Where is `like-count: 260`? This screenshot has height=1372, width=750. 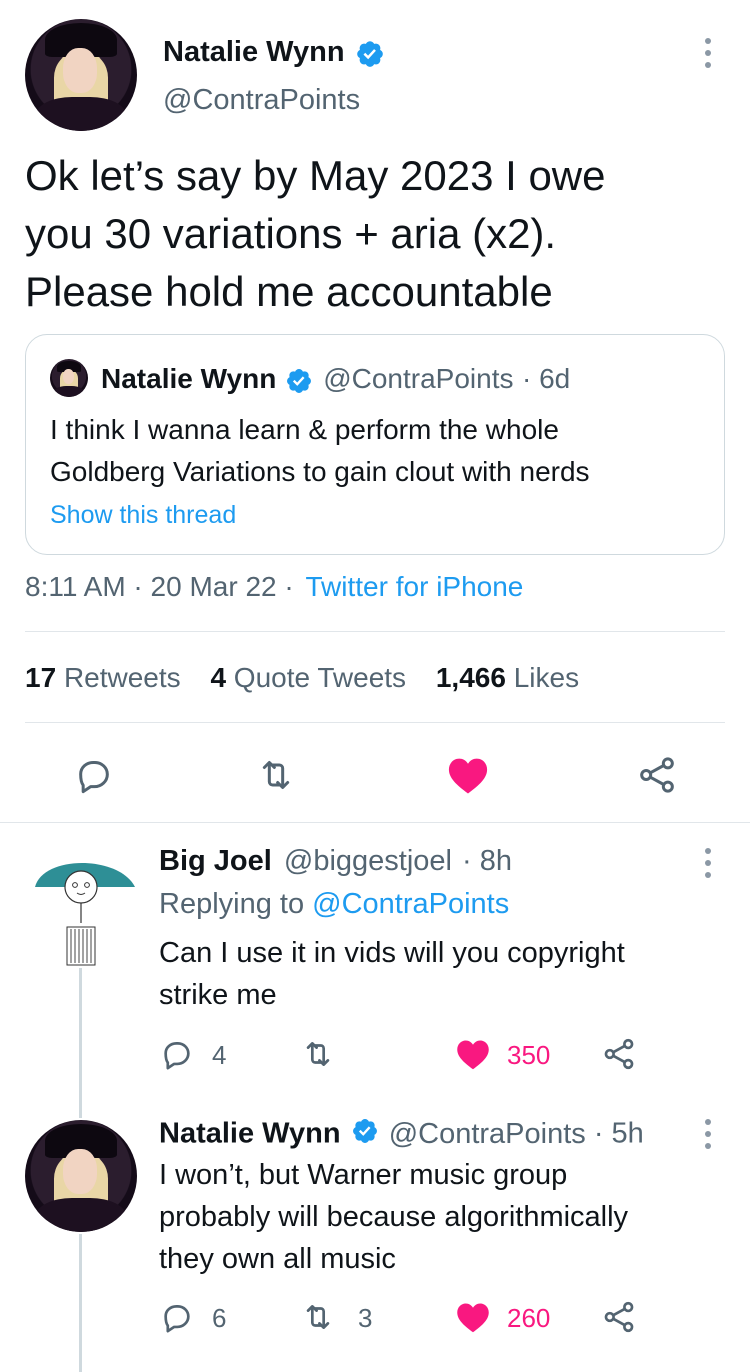
like-count: 260 is located at coordinates (529, 1318).